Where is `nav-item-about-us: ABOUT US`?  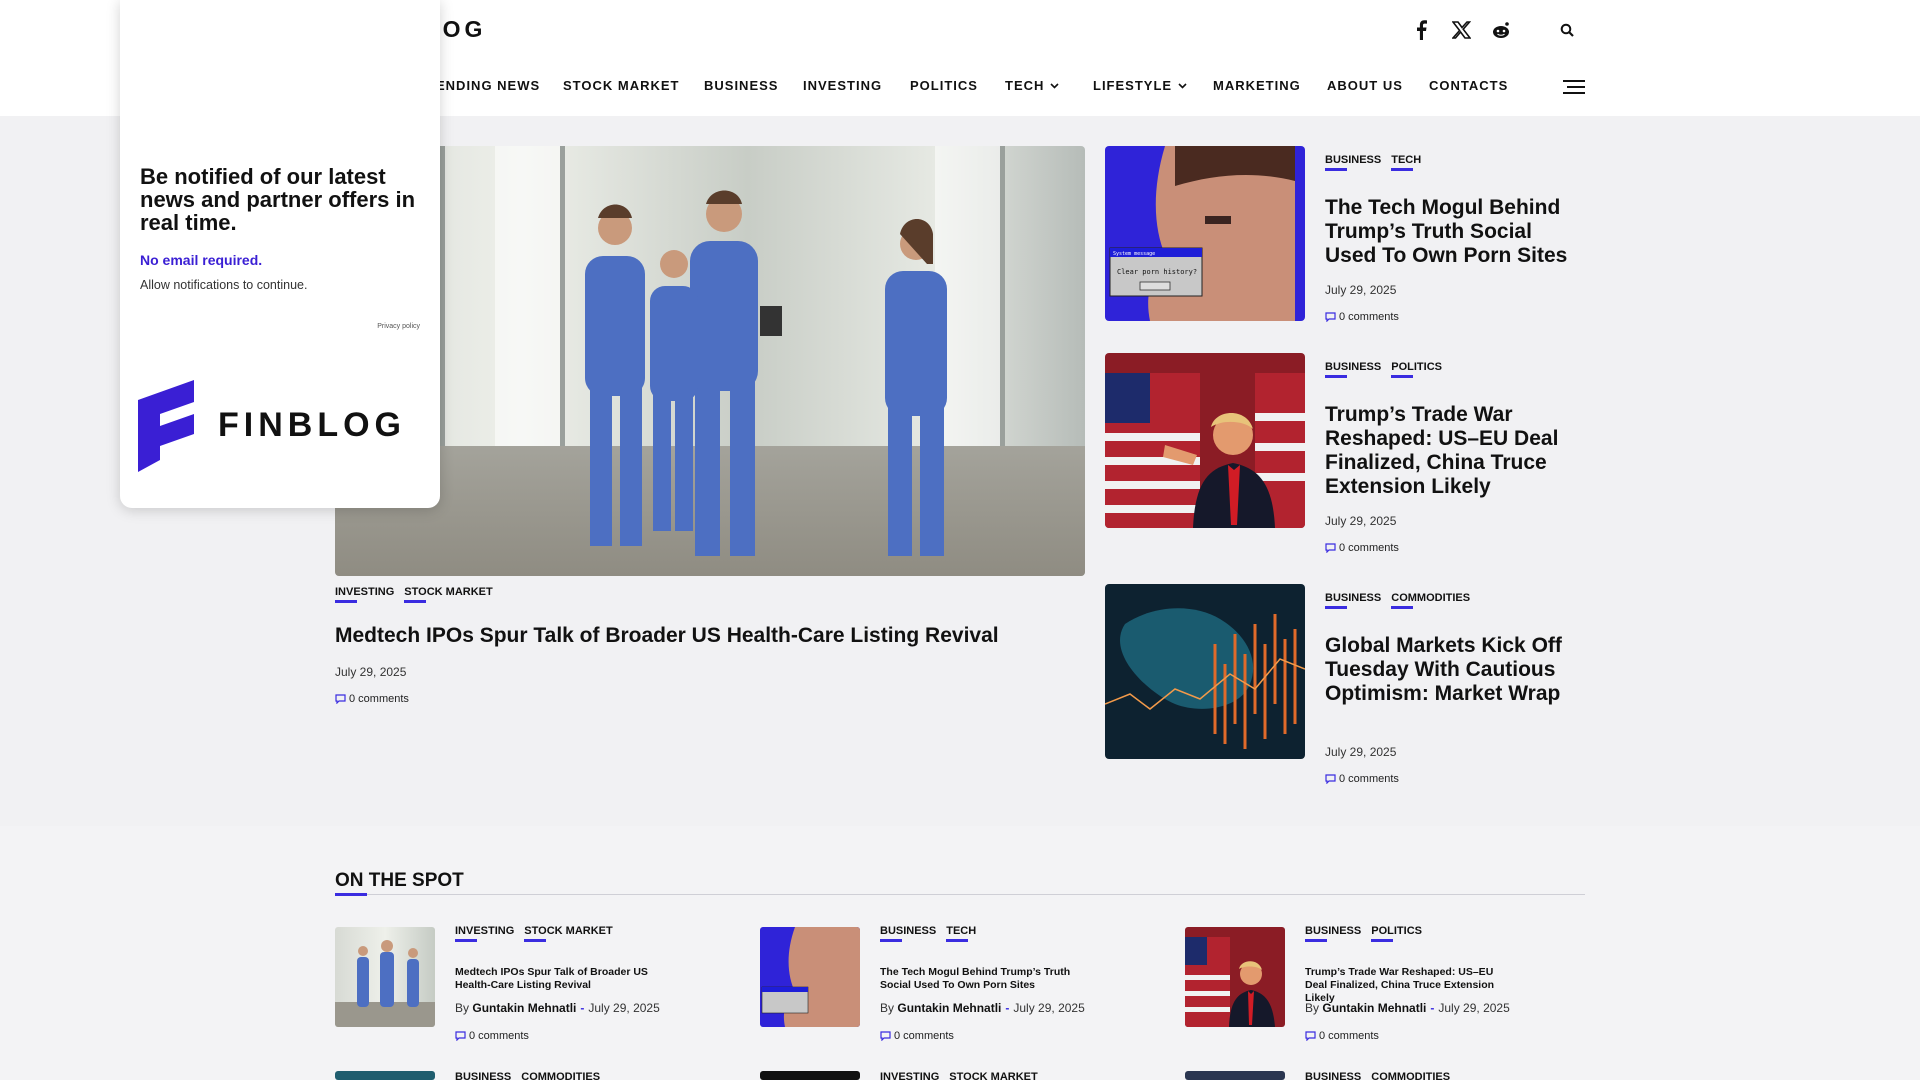 nav-item-about-us: ABOUT US is located at coordinates (1365, 85).